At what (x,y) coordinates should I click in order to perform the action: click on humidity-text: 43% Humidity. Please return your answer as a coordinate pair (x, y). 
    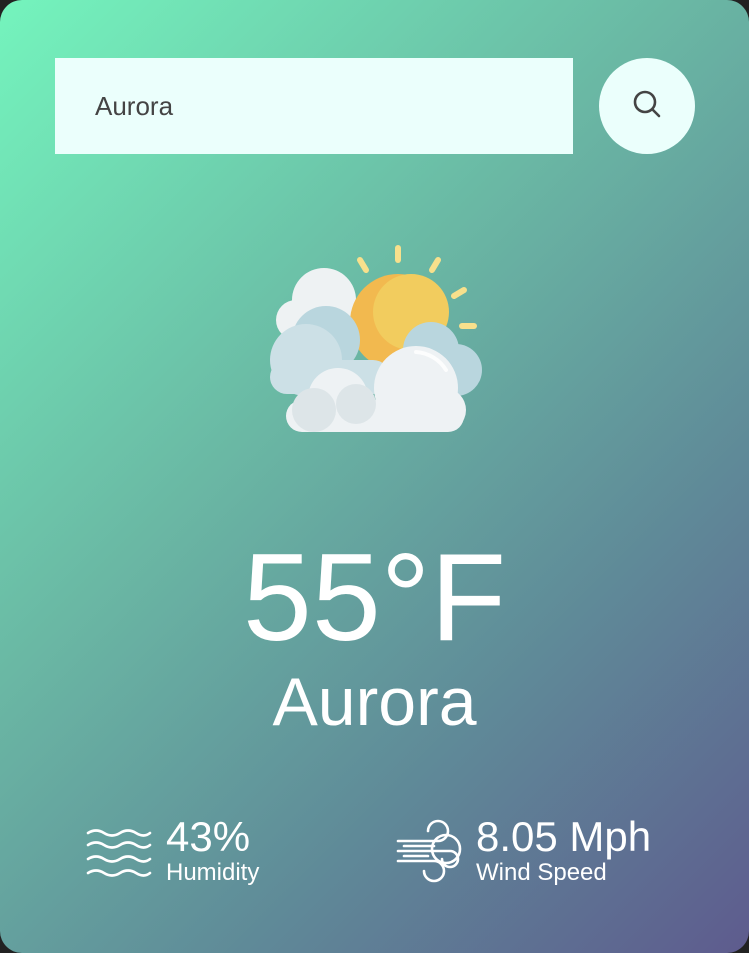
    Looking at the image, I should click on (212, 851).